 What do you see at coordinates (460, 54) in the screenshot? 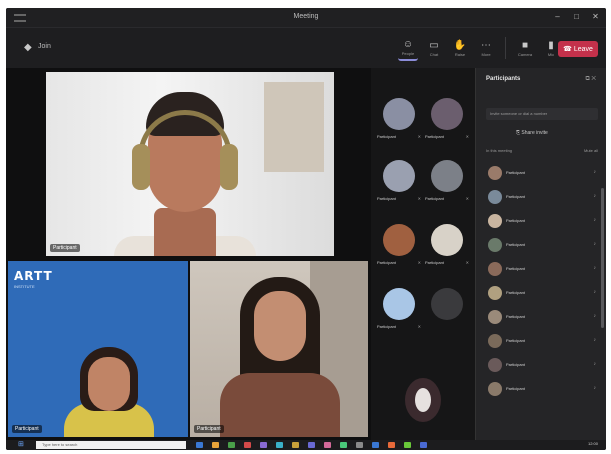
I see `raise-label: Raise` at bounding box center [460, 54].